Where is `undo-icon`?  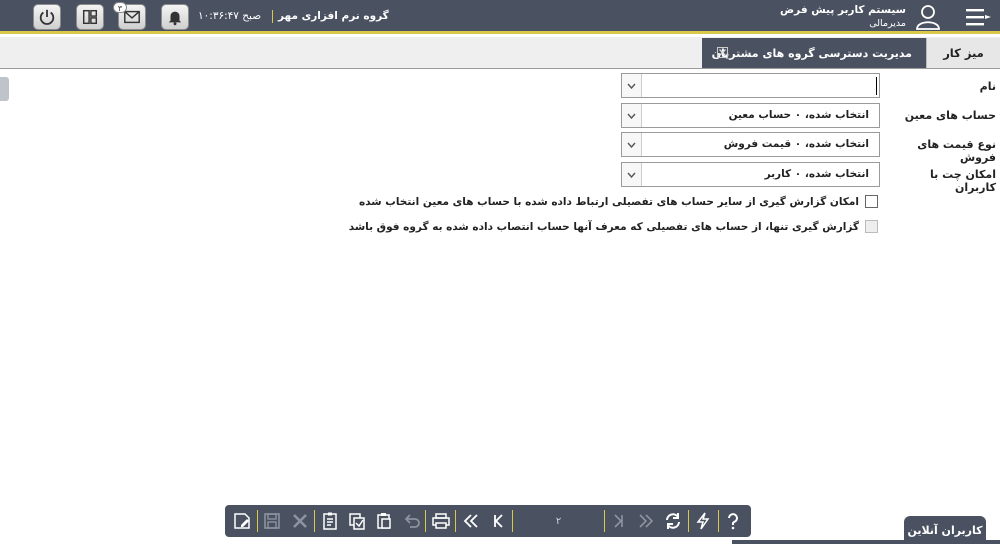
undo-icon is located at coordinates (412, 521).